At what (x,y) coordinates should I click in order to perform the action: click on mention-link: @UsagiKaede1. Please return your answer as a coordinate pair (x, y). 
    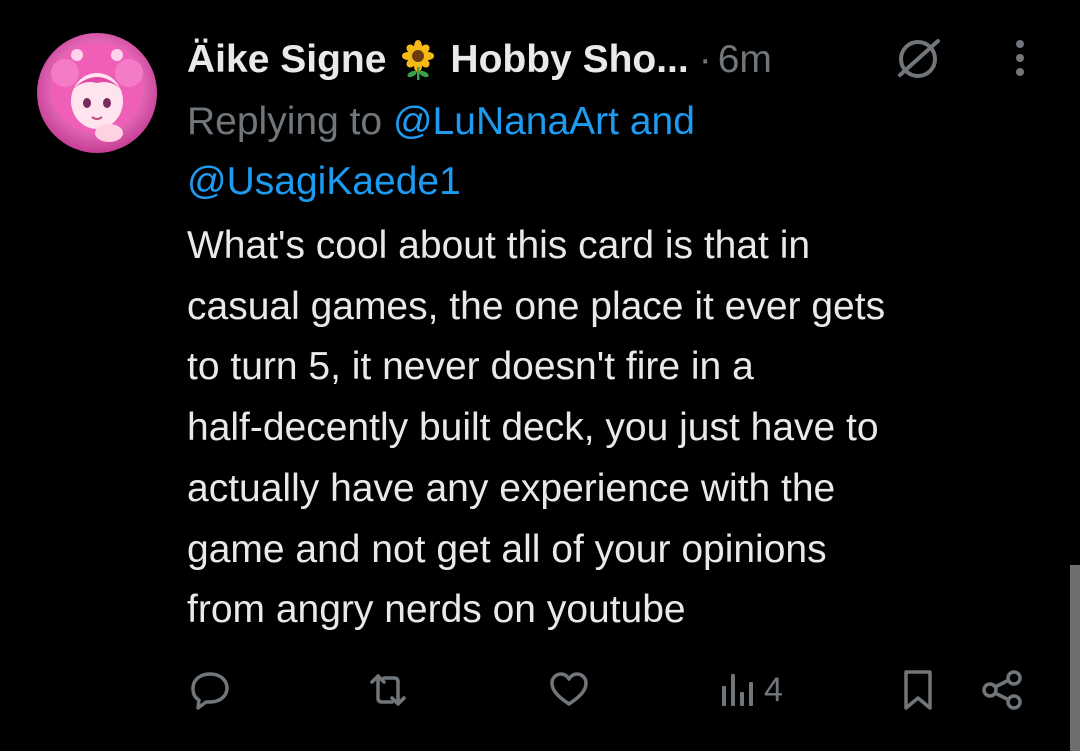
    Looking at the image, I should click on (324, 181).